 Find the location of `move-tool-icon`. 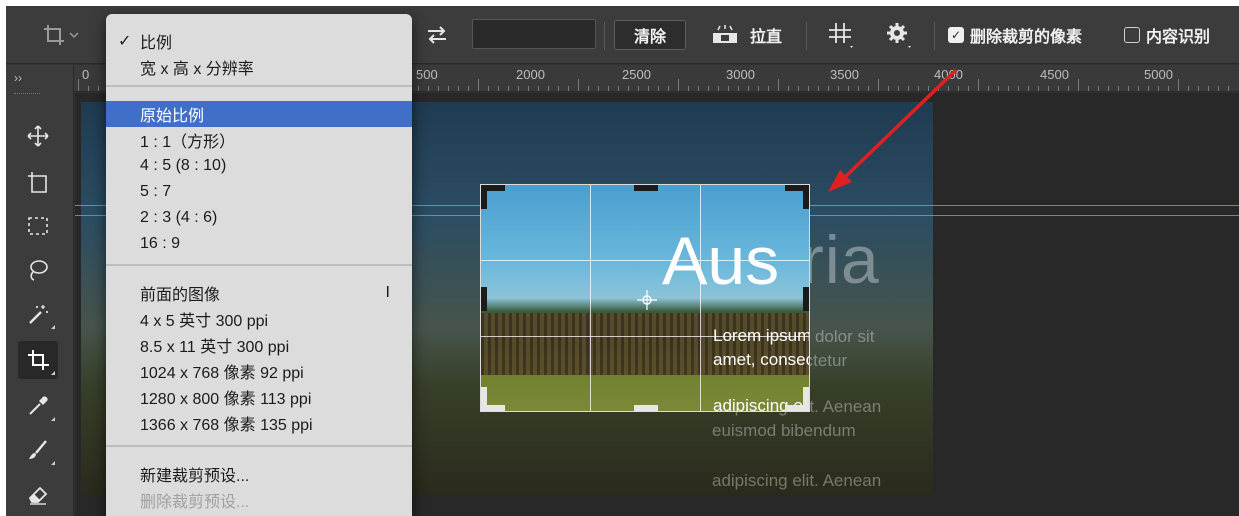

move-tool-icon is located at coordinates (38, 136).